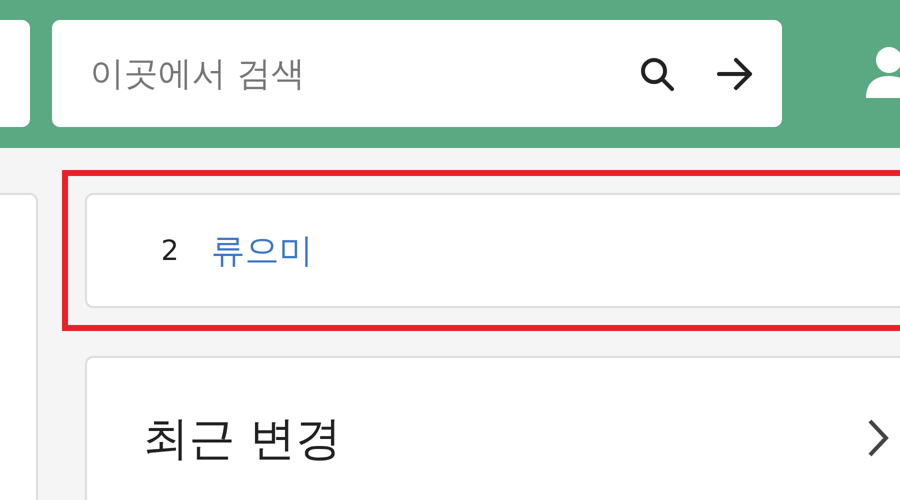 The image size is (900, 500). Describe the element at coordinates (243, 438) in the screenshot. I see `section-title: 최근 변경` at that location.